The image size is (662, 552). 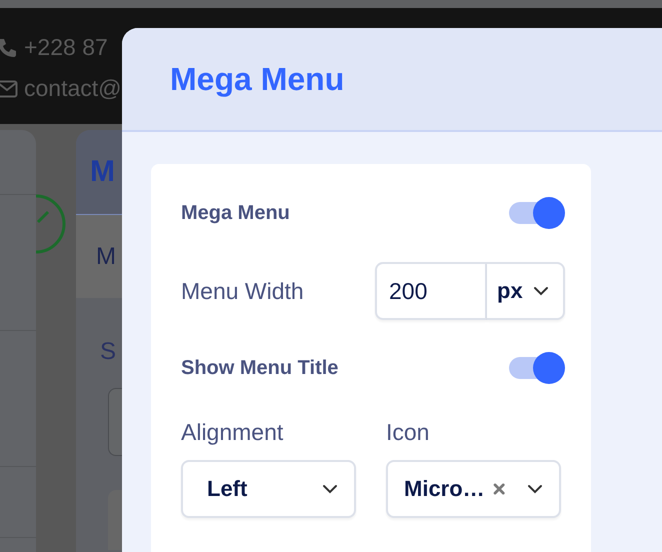 What do you see at coordinates (66, 47) in the screenshot?
I see `phone-number: +228 87` at bounding box center [66, 47].